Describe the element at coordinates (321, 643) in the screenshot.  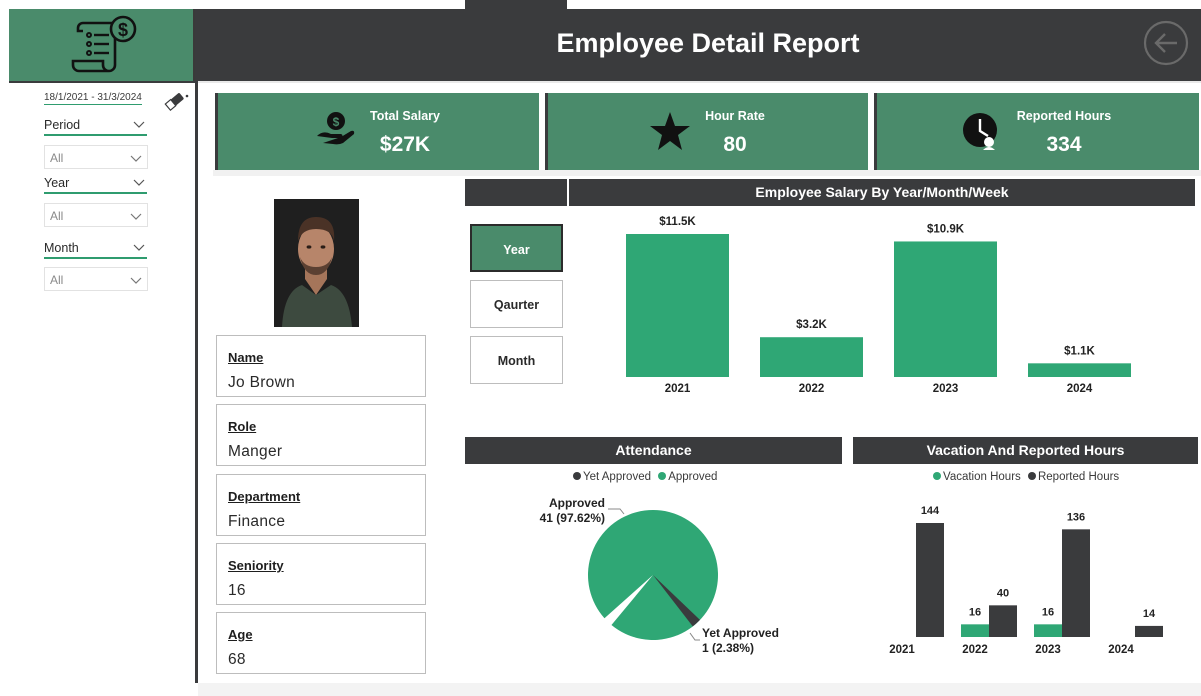
I see `age-card: Age 68` at that location.